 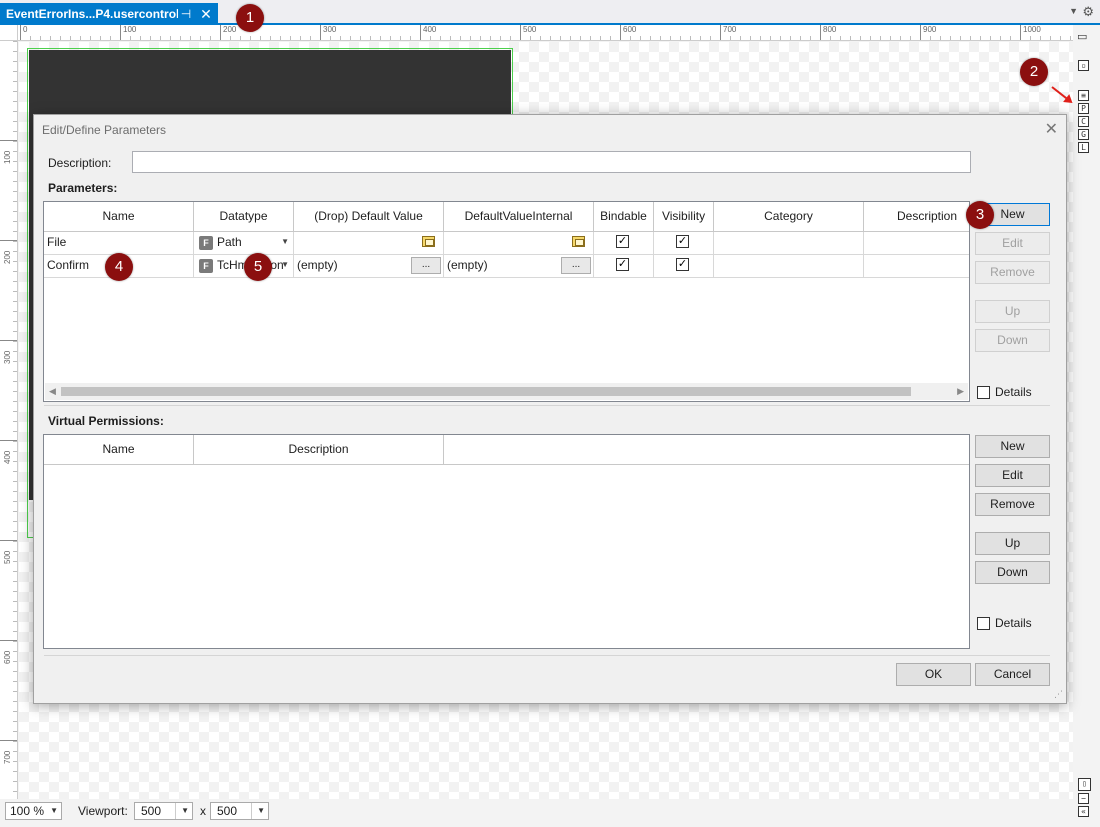 What do you see at coordinates (163, 811) in the screenshot?
I see `viewport-width-select: 500 ▼` at bounding box center [163, 811].